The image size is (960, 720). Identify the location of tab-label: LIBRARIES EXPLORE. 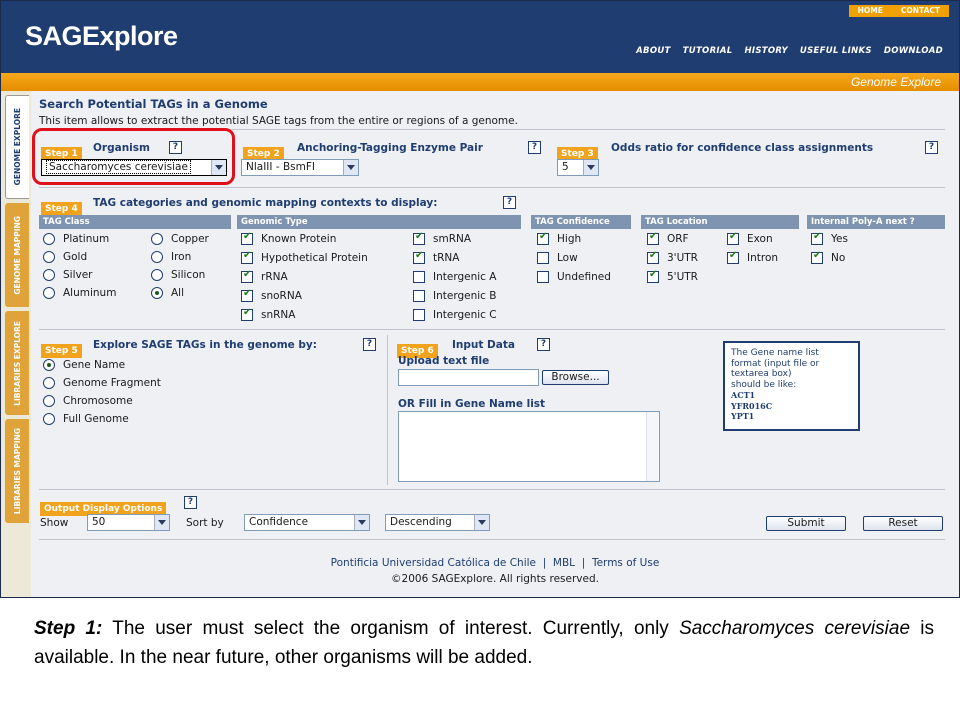
(17, 363).